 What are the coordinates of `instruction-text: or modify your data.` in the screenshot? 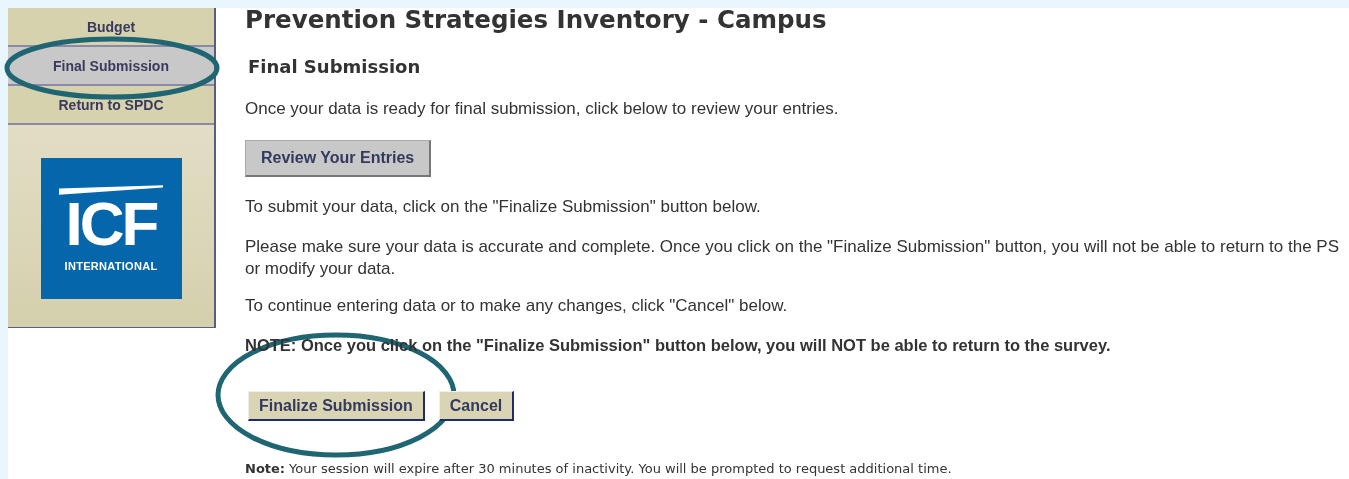 It's located at (321, 269).